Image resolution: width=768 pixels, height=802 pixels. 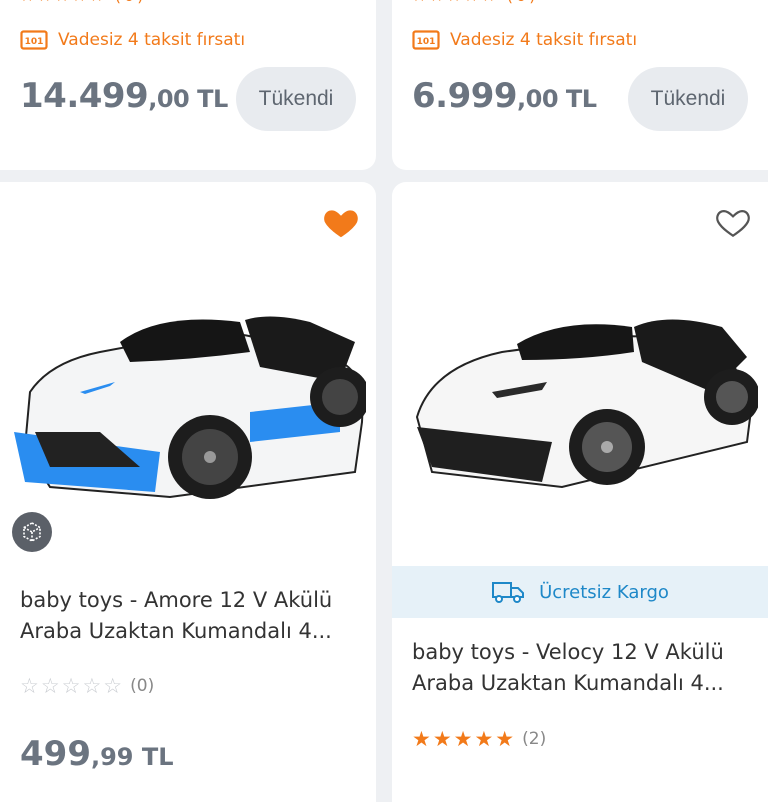 I want to click on price-main: 6.999, so click(x=465, y=96).